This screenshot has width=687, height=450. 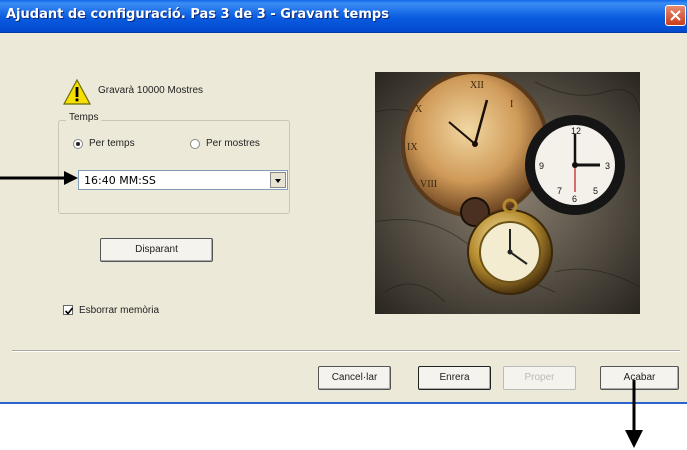 What do you see at coordinates (428, 184) in the screenshot?
I see `svg-text: VIII` at bounding box center [428, 184].